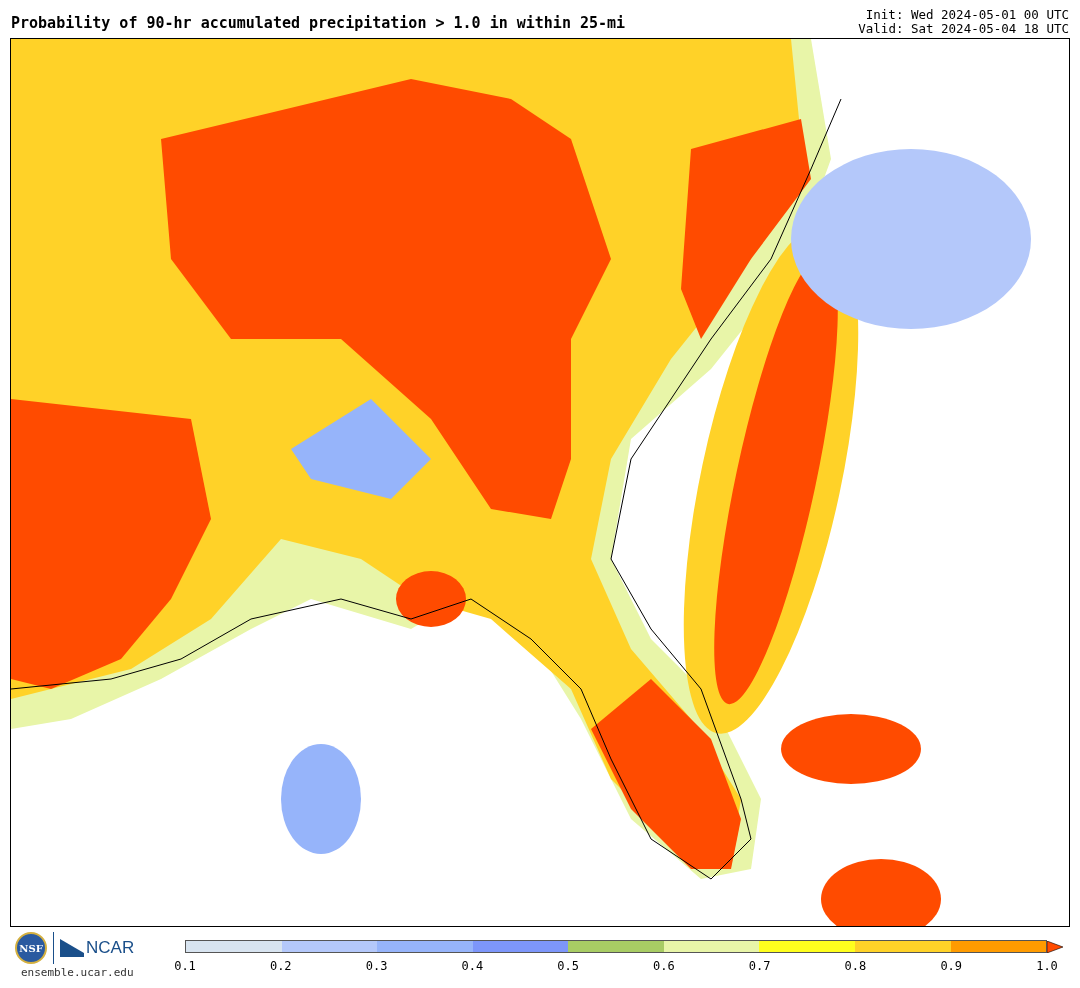  I want to click on tick-label: 0.1, so click(185, 966).